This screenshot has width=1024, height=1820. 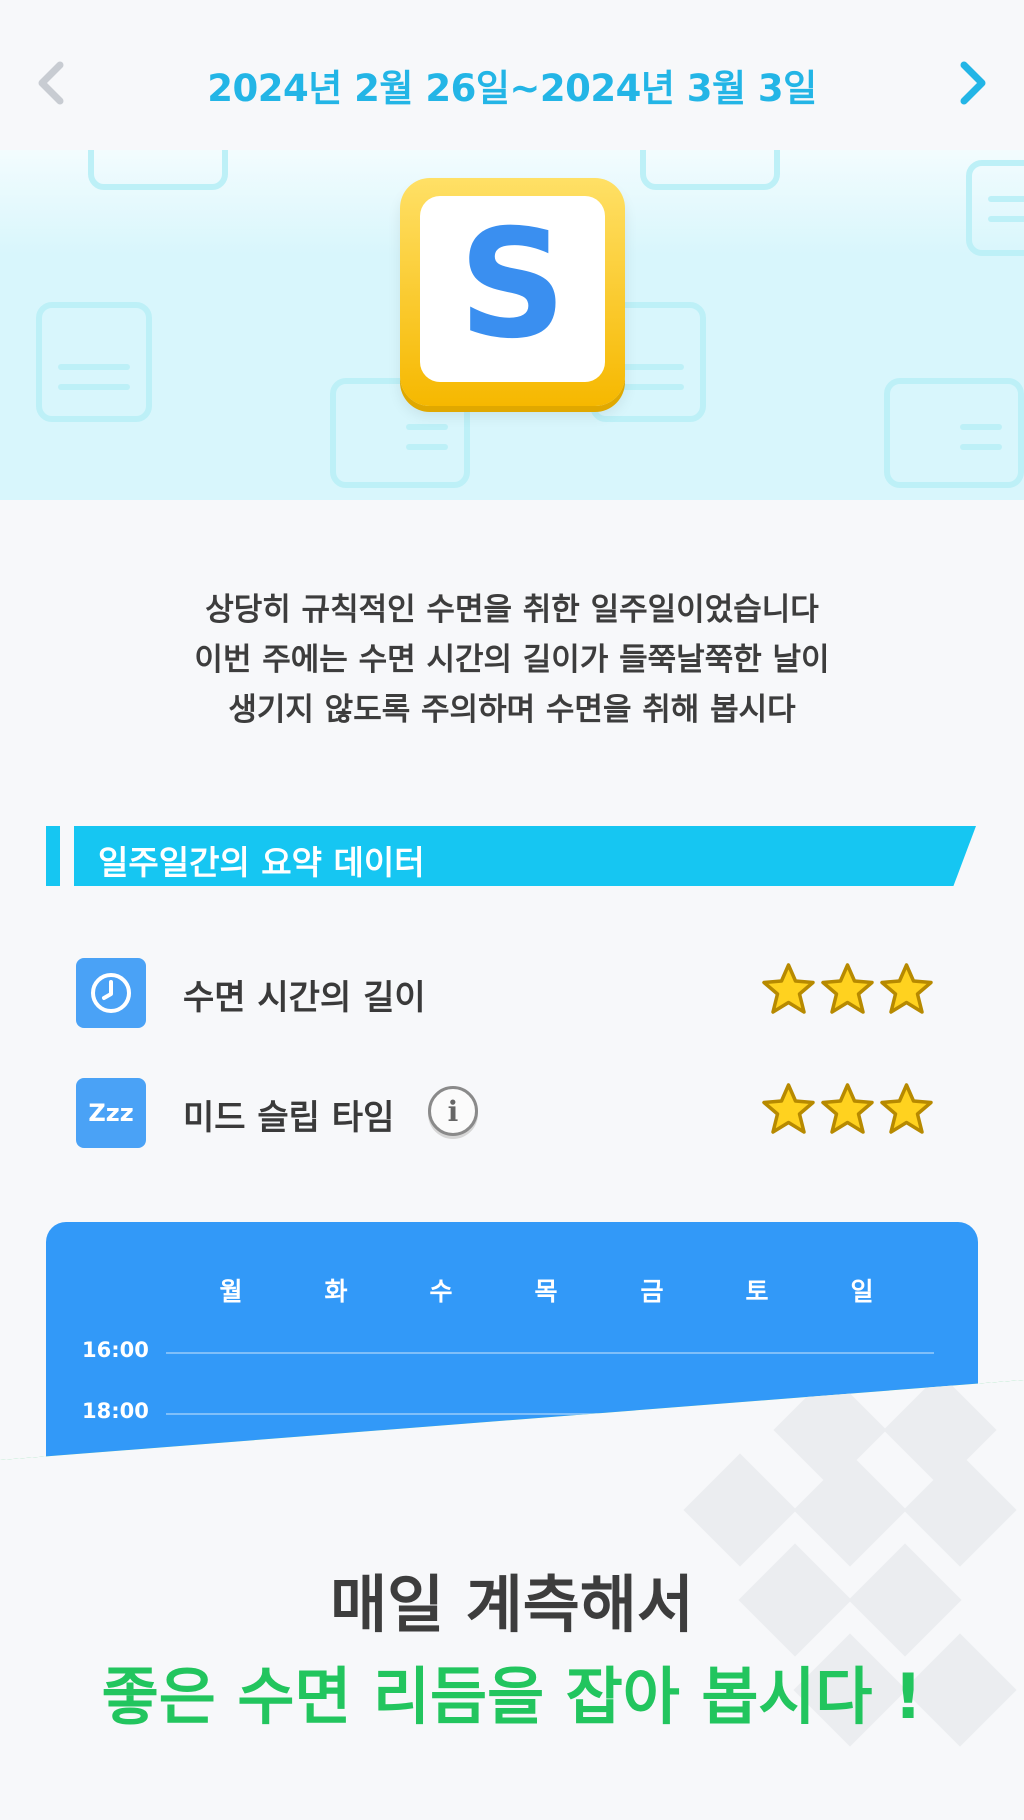 What do you see at coordinates (757, 1291) in the screenshot?
I see `day-label: 토` at bounding box center [757, 1291].